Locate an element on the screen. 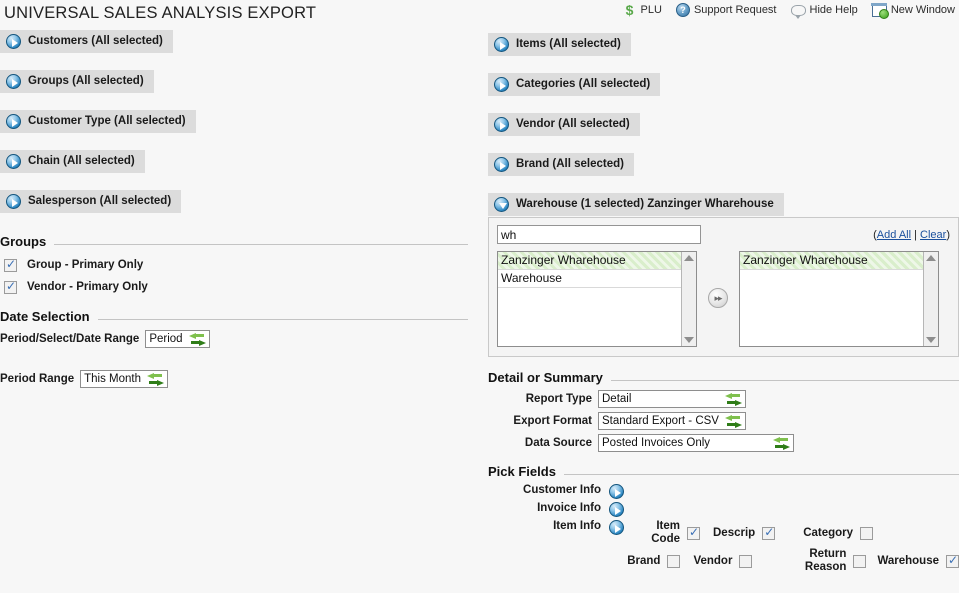  accordion-row: Salesperson (All selected) is located at coordinates (238, 210).